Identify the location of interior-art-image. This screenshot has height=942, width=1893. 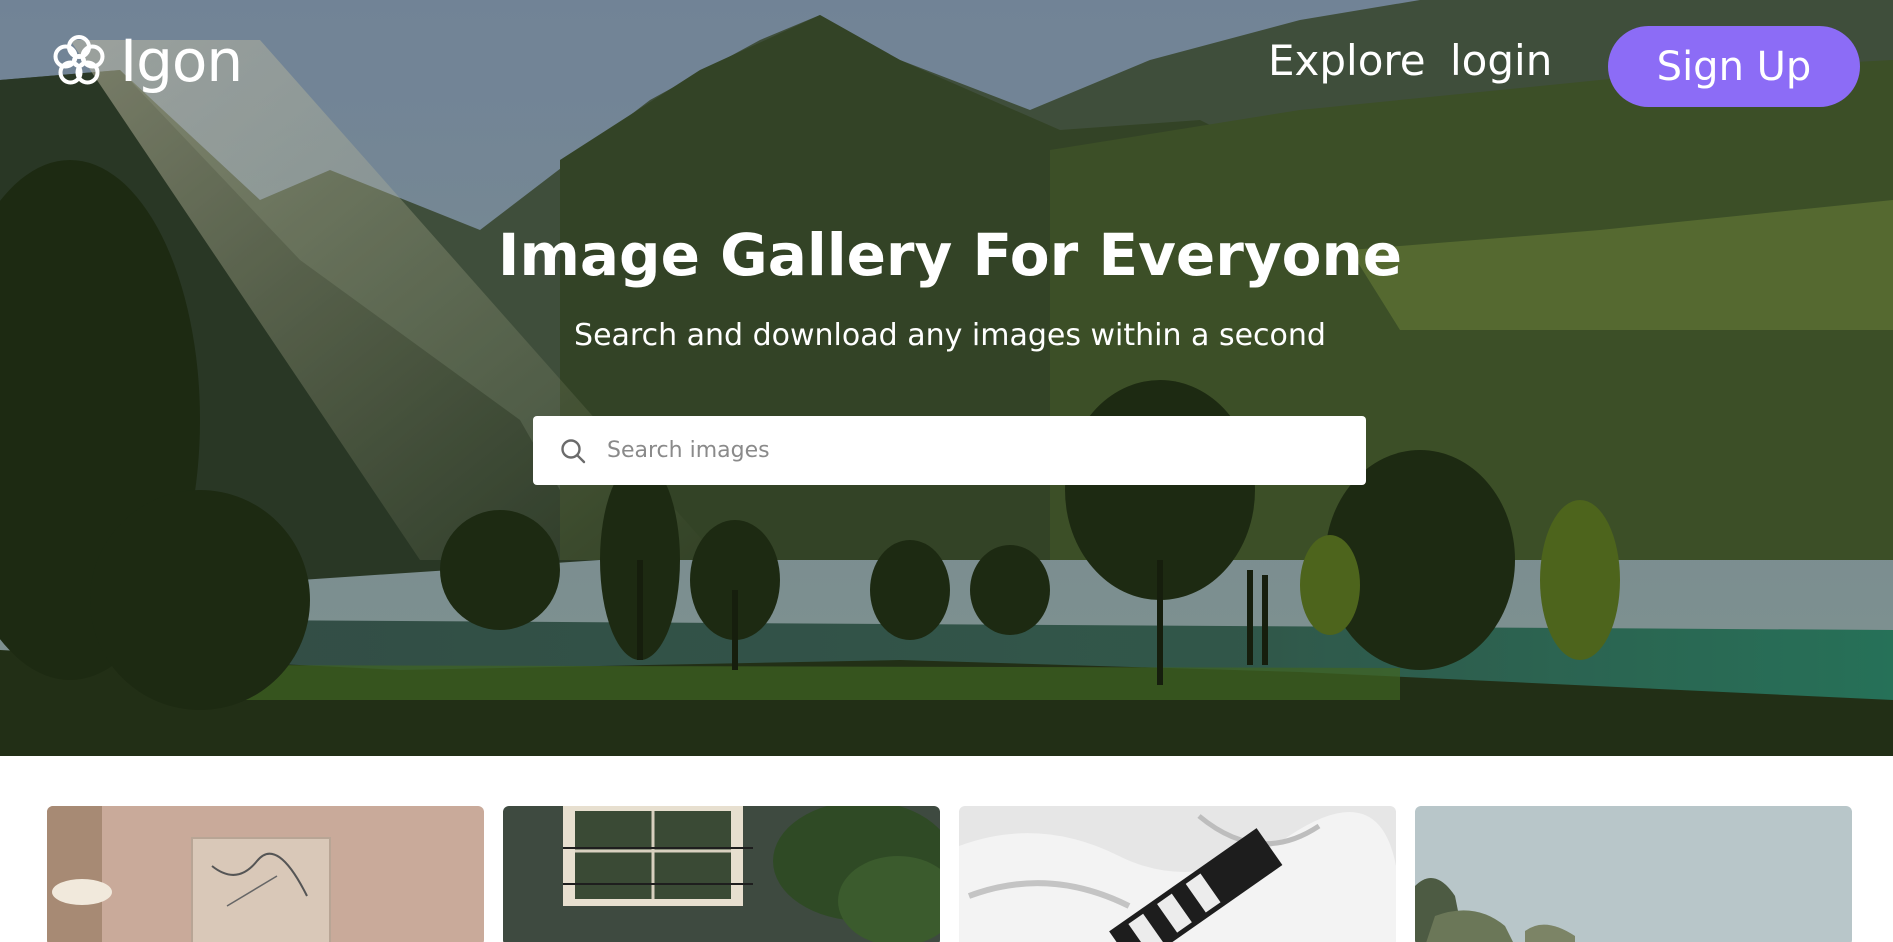
(265, 874).